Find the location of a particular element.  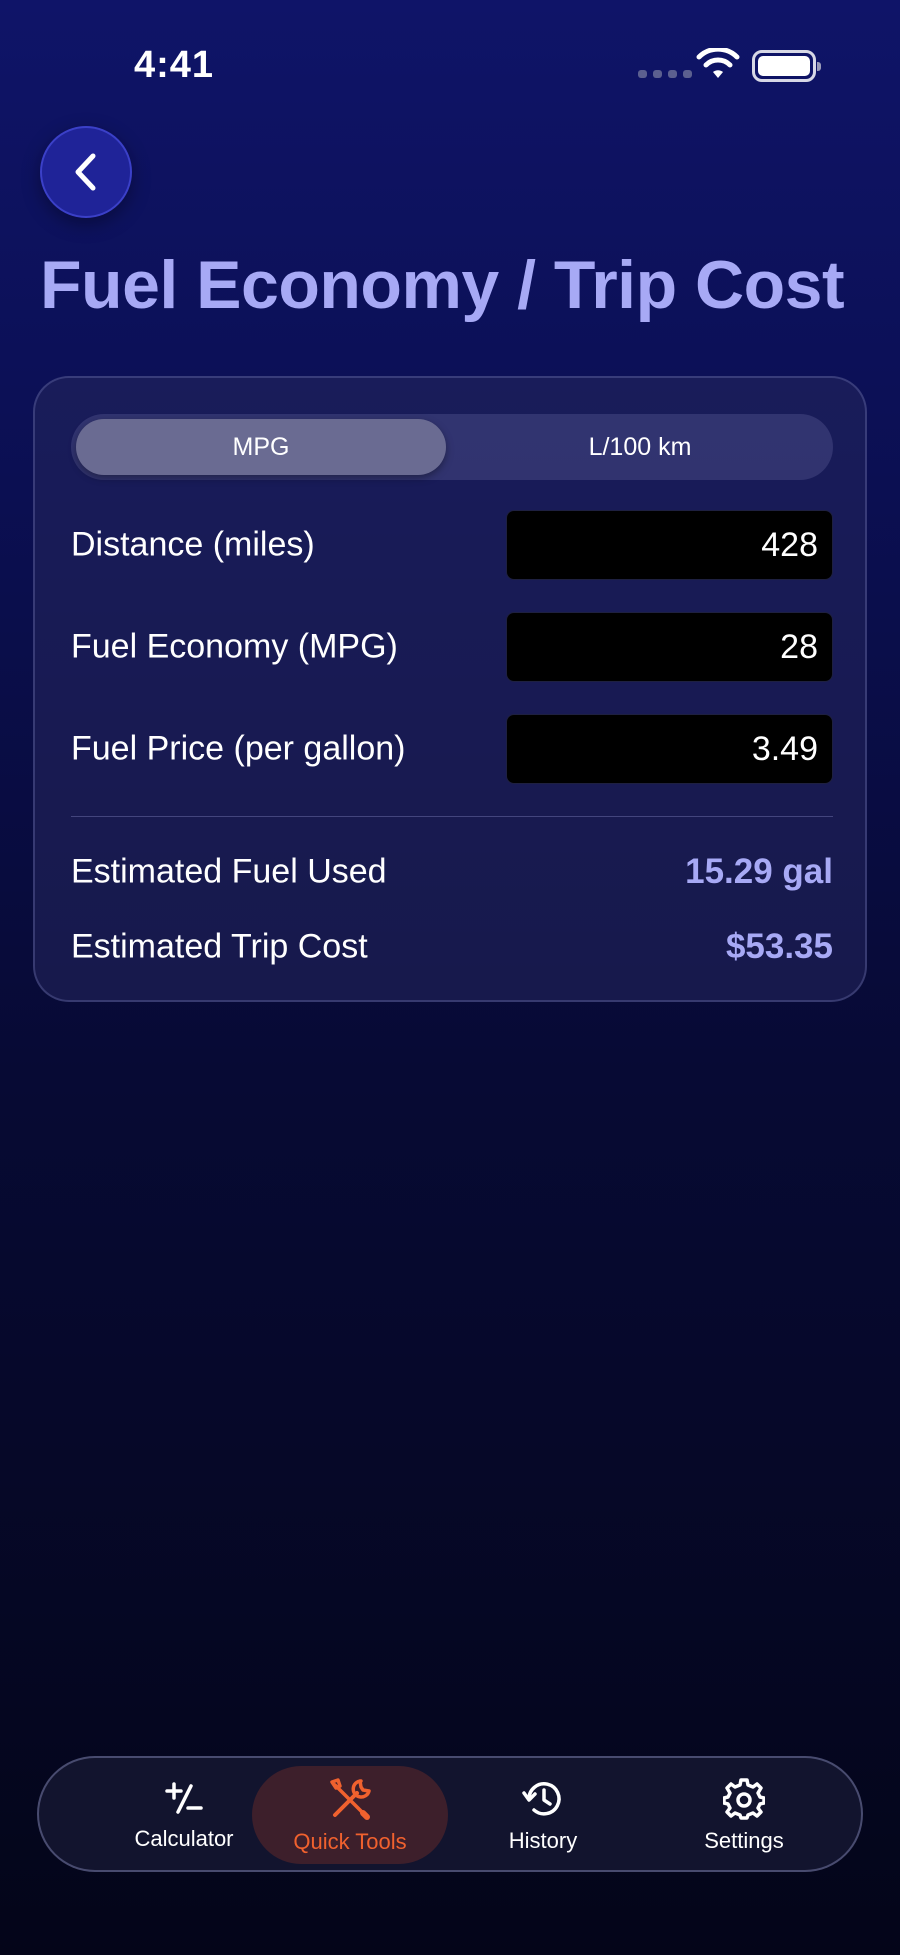

tab-history: History is located at coordinates (543, 1816).